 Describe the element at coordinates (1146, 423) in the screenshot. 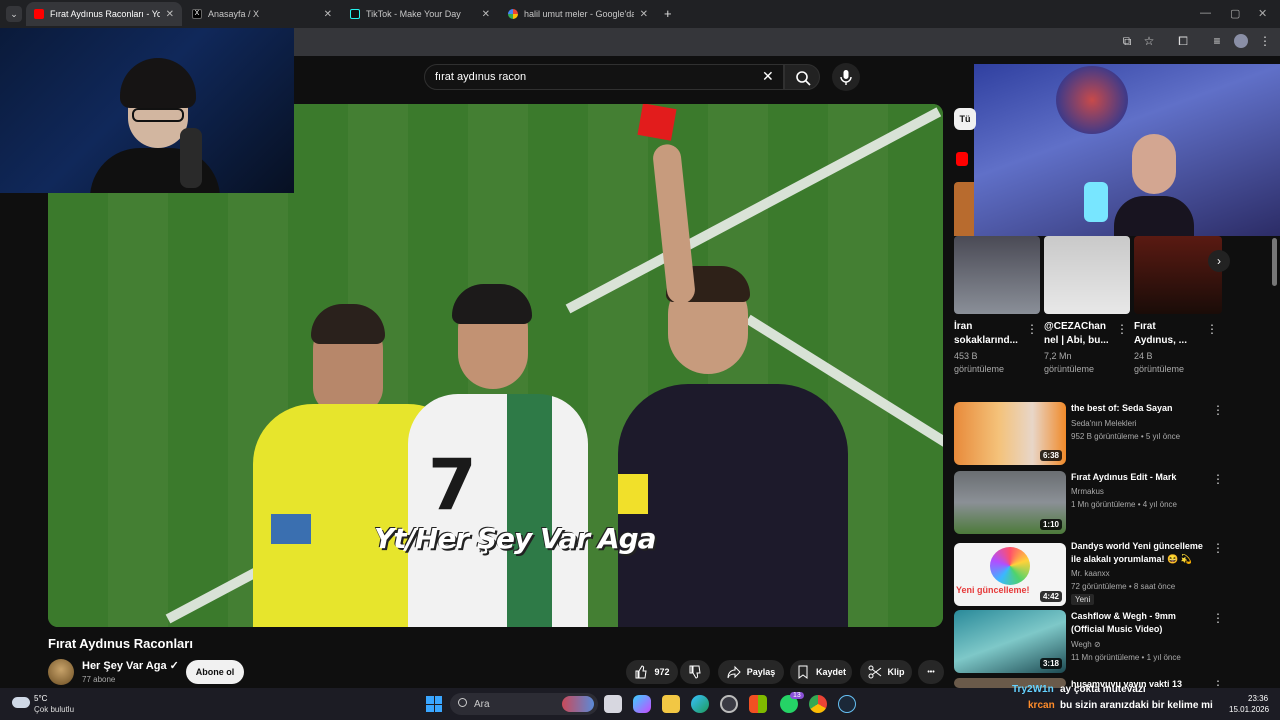

I see `channel-link: Seda'nın Melekleri` at that location.